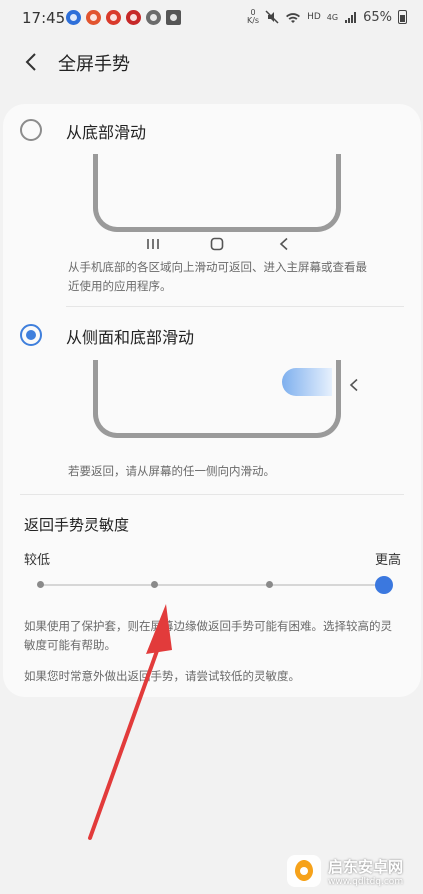  Describe the element at coordinates (253, 16) in the screenshot. I see `network-speed: 0 K/s` at that location.